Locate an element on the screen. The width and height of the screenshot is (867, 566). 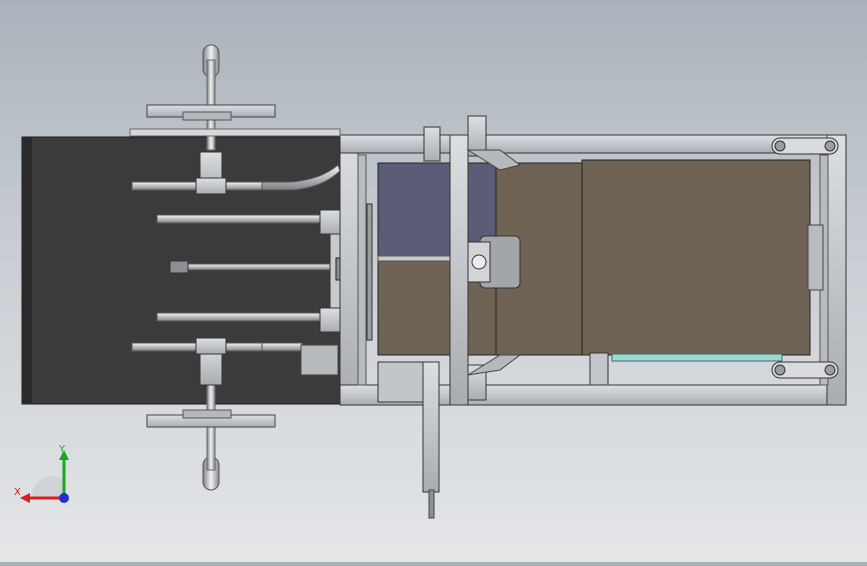
linear-actuator is located at coordinates (408, 440).